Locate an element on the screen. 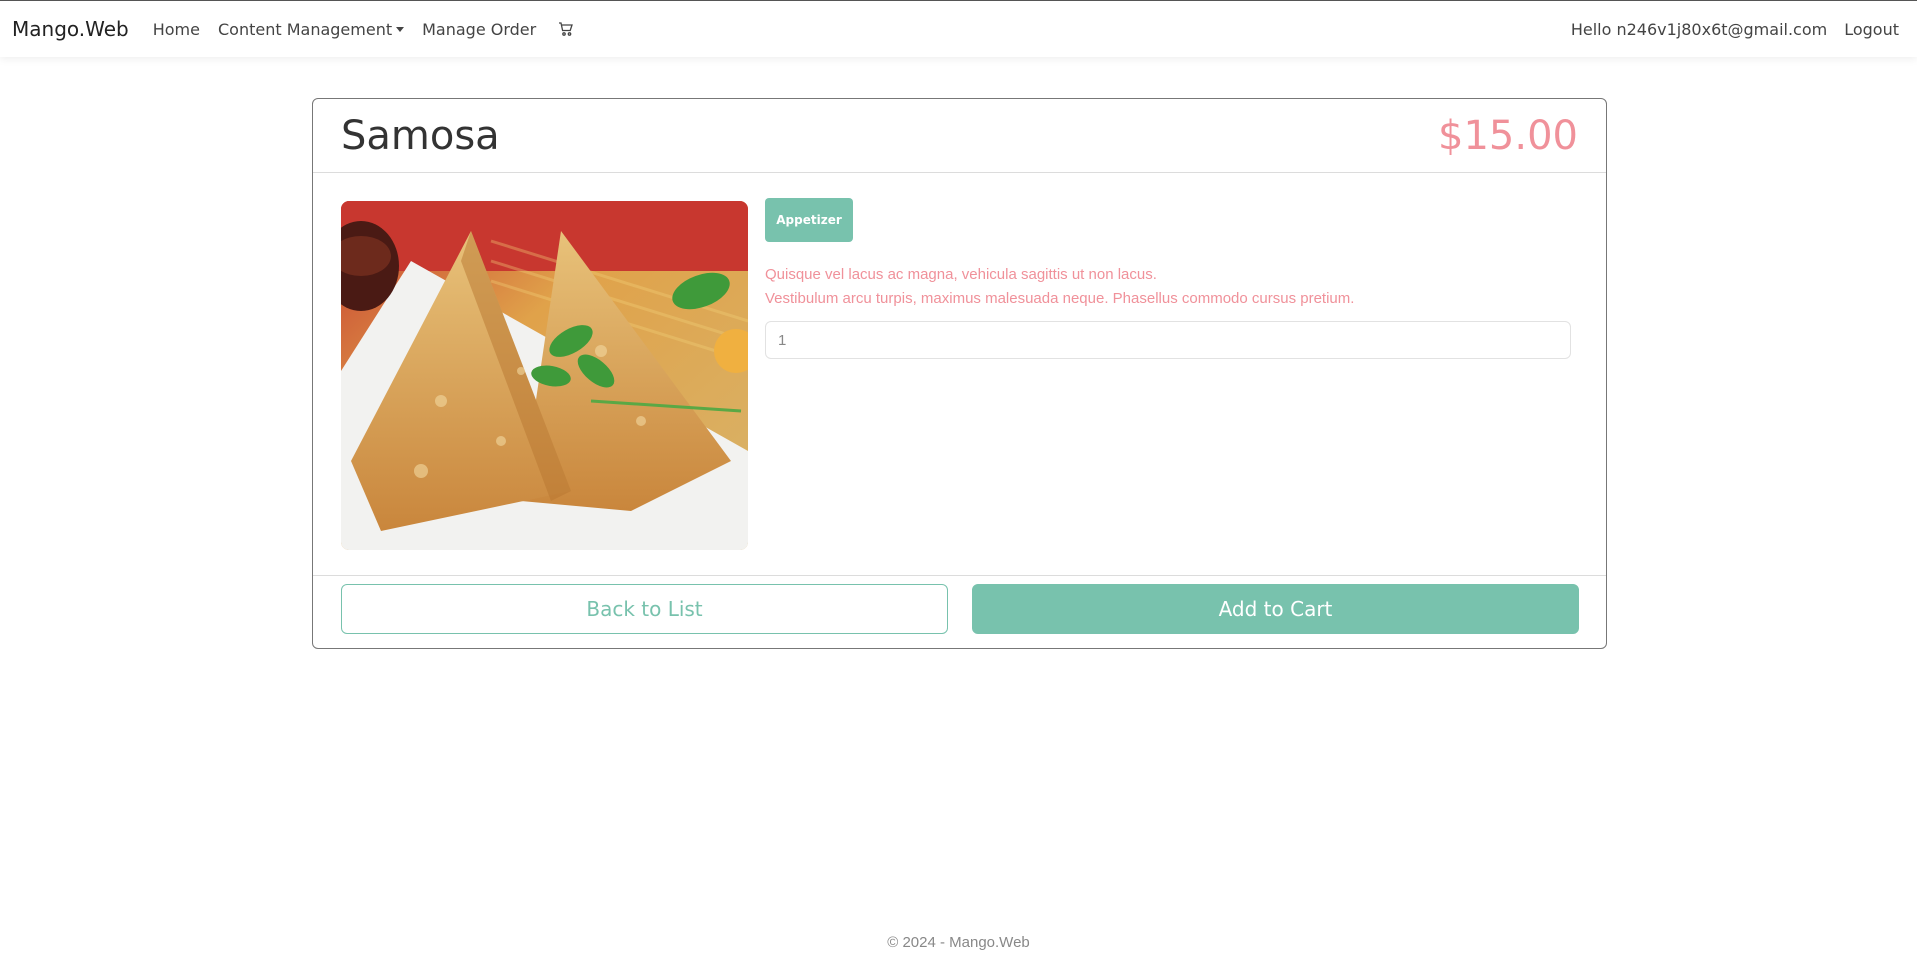 The image size is (1917, 974). nav-right: Hello n246v1j80x6t@gmail.com Logout is located at coordinates (1726, 29).